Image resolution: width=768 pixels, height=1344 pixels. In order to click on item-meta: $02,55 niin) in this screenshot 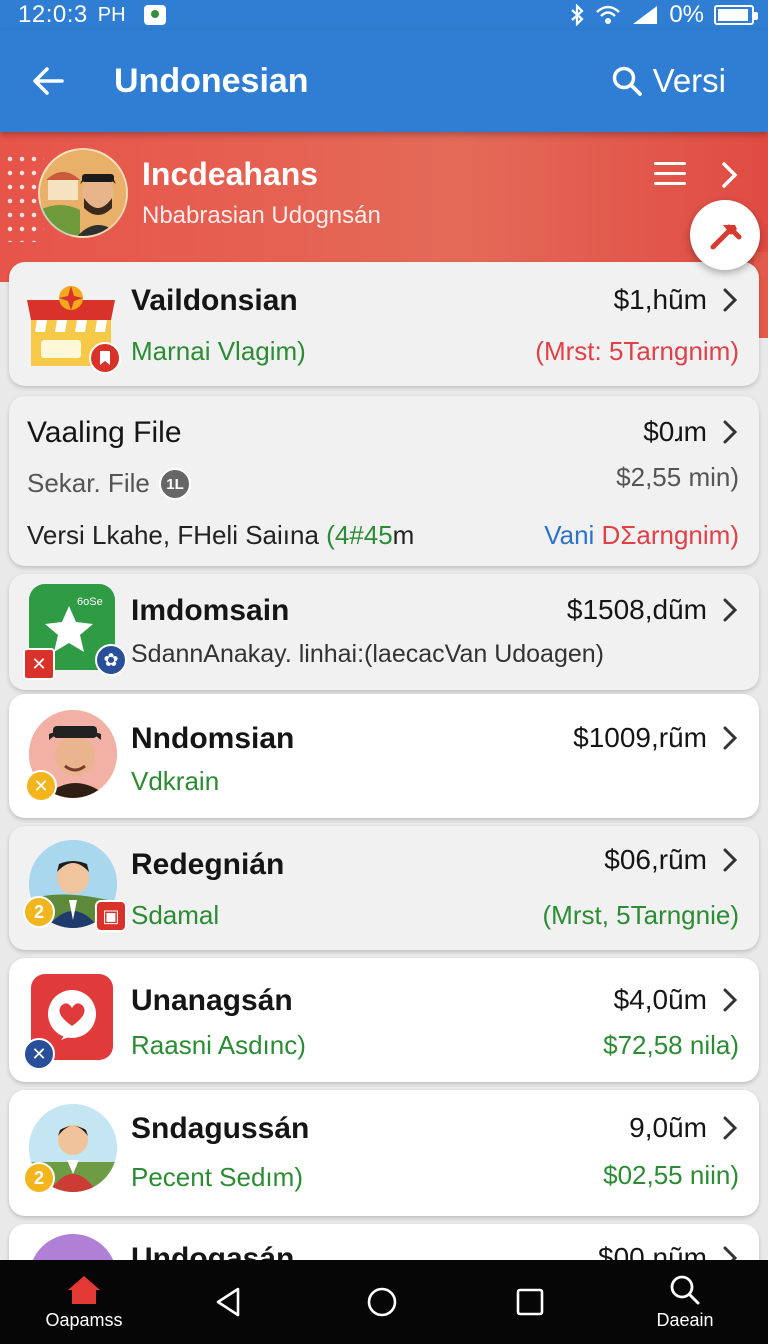, I will do `click(671, 1175)`.